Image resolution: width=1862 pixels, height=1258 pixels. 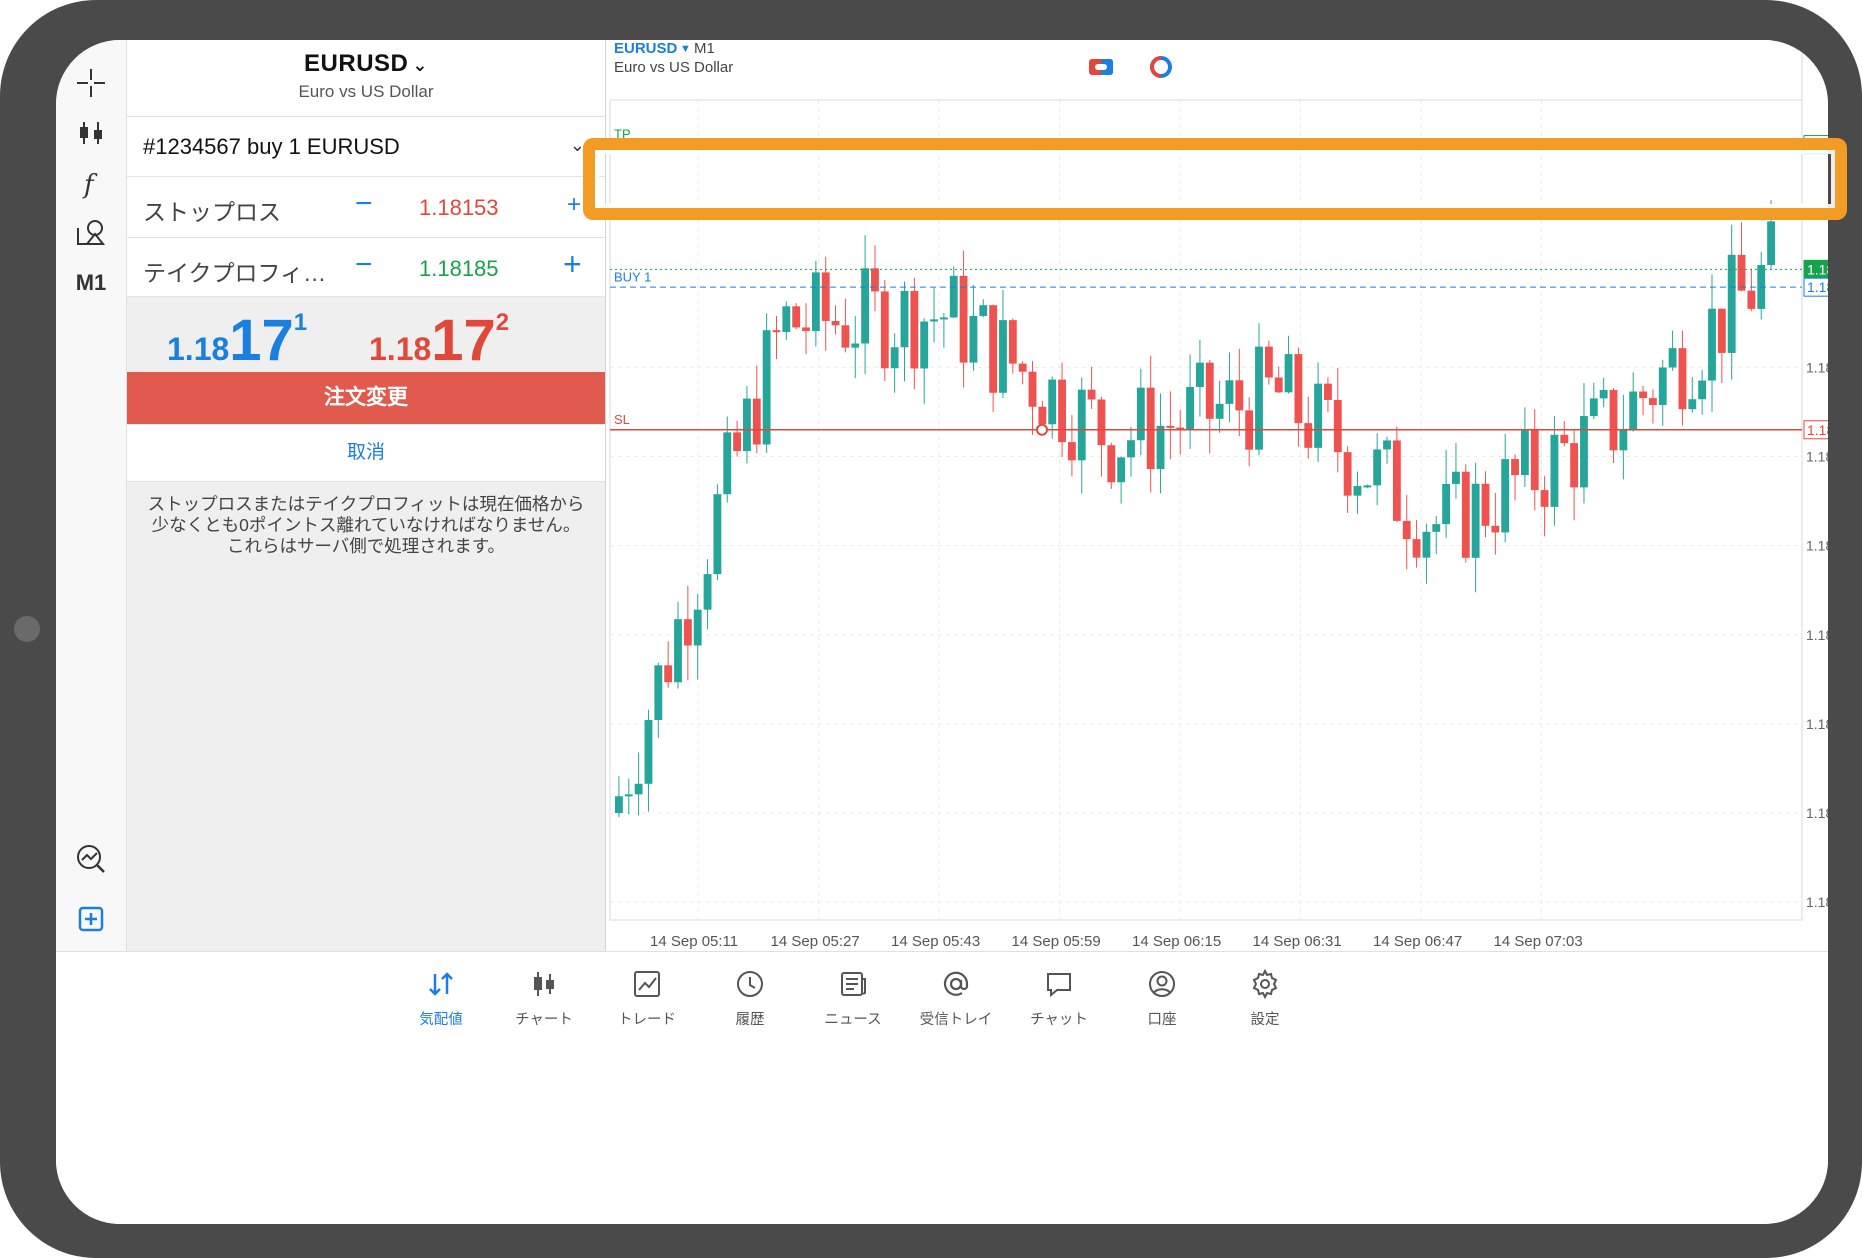 What do you see at coordinates (91, 133) in the screenshot?
I see `chart-type-icon` at bounding box center [91, 133].